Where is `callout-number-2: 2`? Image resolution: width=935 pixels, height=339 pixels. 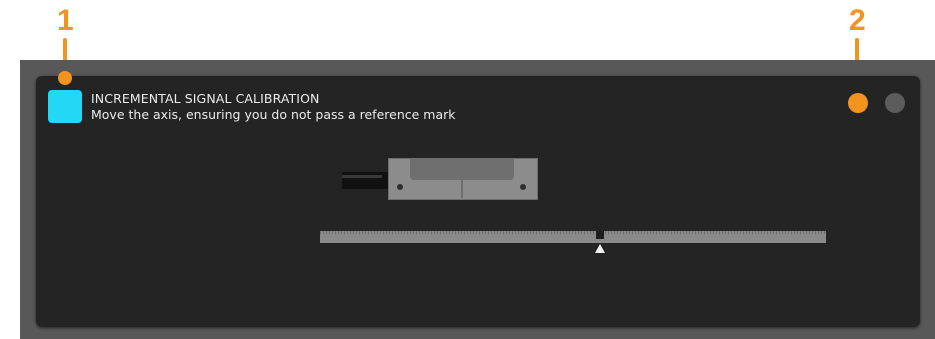 callout-number-2: 2 is located at coordinates (857, 20).